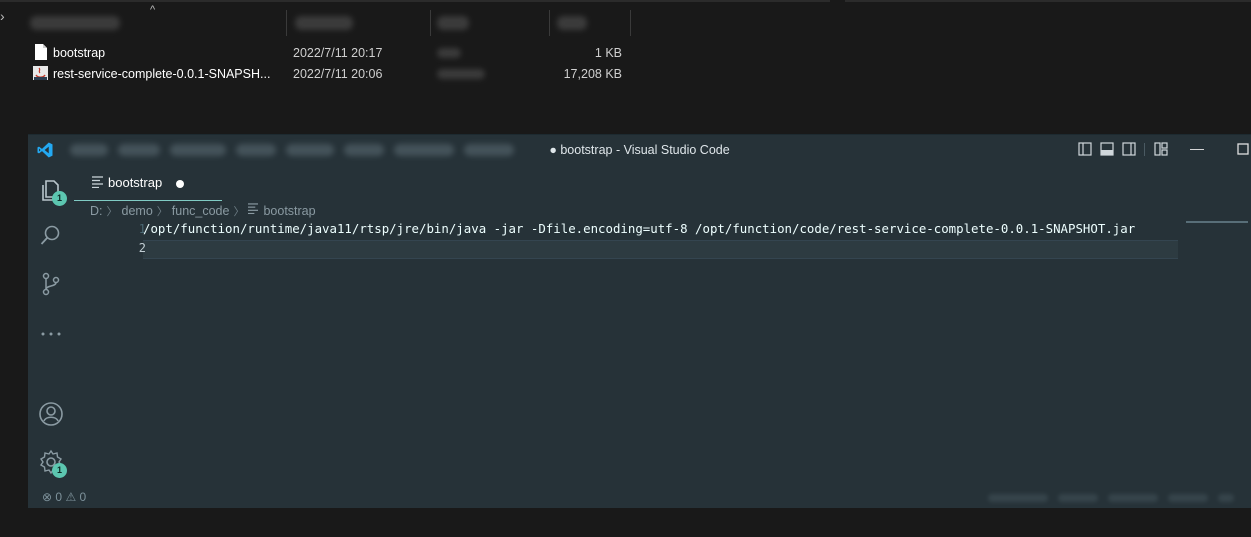 This screenshot has width=1251, height=537. What do you see at coordinates (142, 229) in the screenshot?
I see `line-number: 1` at bounding box center [142, 229].